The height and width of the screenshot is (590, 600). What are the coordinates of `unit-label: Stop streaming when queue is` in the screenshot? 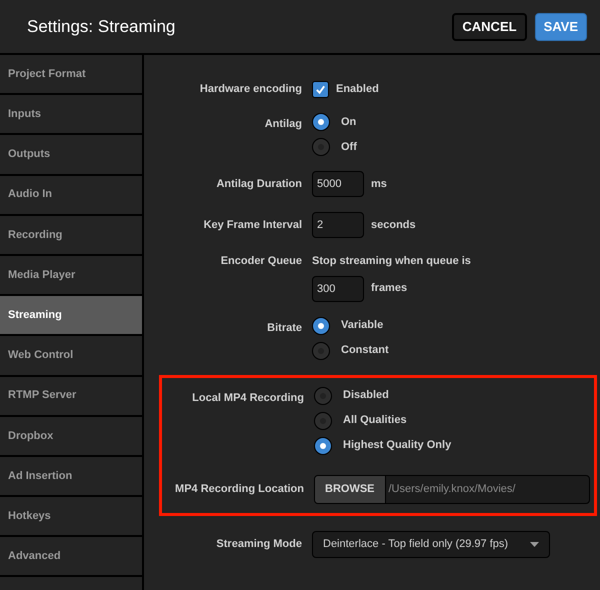 It's located at (391, 261).